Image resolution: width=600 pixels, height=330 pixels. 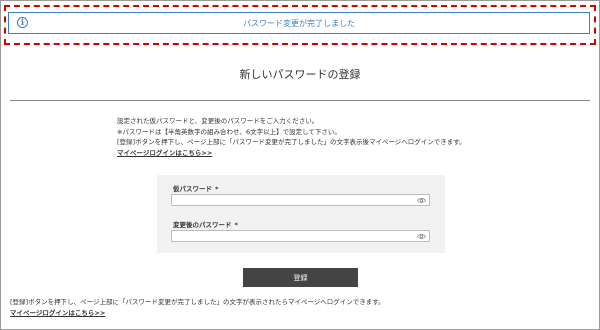 I want to click on banner-message: パスワード変更が完了しました, so click(x=299, y=23).